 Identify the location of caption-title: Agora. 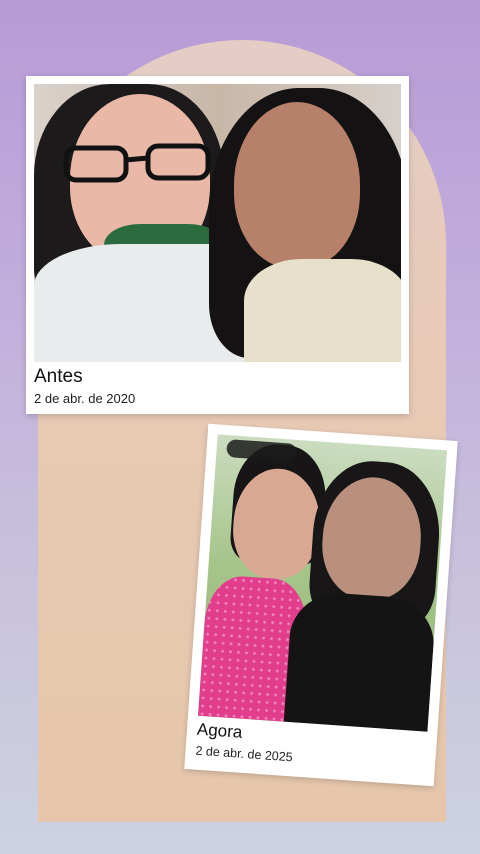
(219, 730).